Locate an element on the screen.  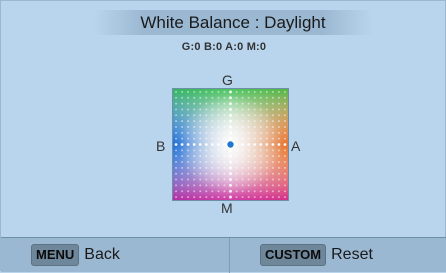
wb-cursor is located at coordinates (230, 144).